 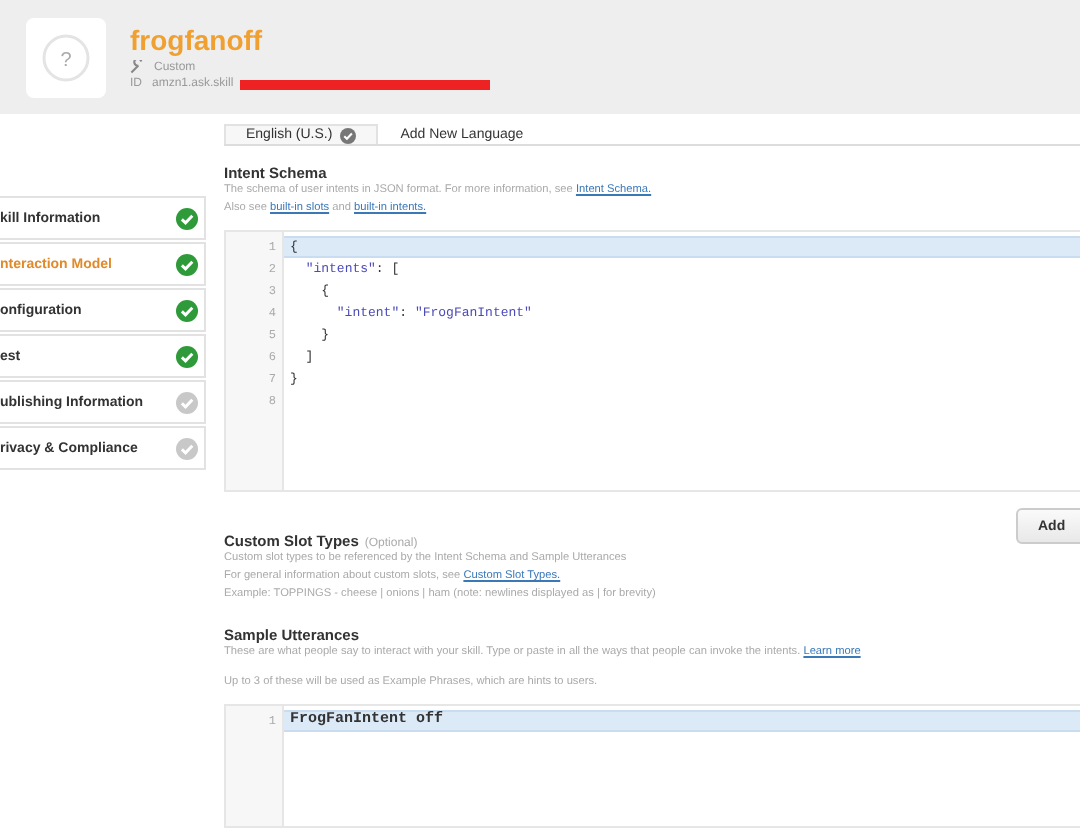 I want to click on question-mark: ?, so click(x=66, y=60).